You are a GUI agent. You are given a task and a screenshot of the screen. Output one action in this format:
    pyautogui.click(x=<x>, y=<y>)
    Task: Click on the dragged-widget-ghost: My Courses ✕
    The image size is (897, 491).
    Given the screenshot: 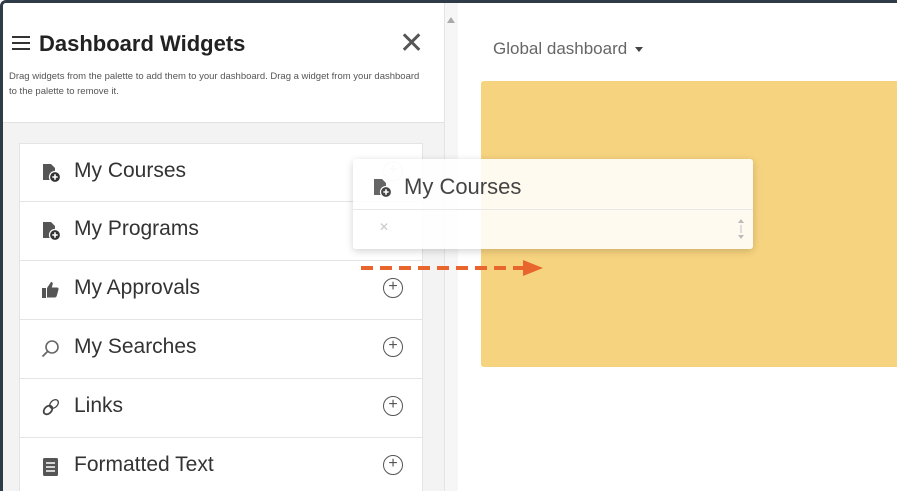 What is the action you would take?
    pyautogui.click(x=553, y=204)
    